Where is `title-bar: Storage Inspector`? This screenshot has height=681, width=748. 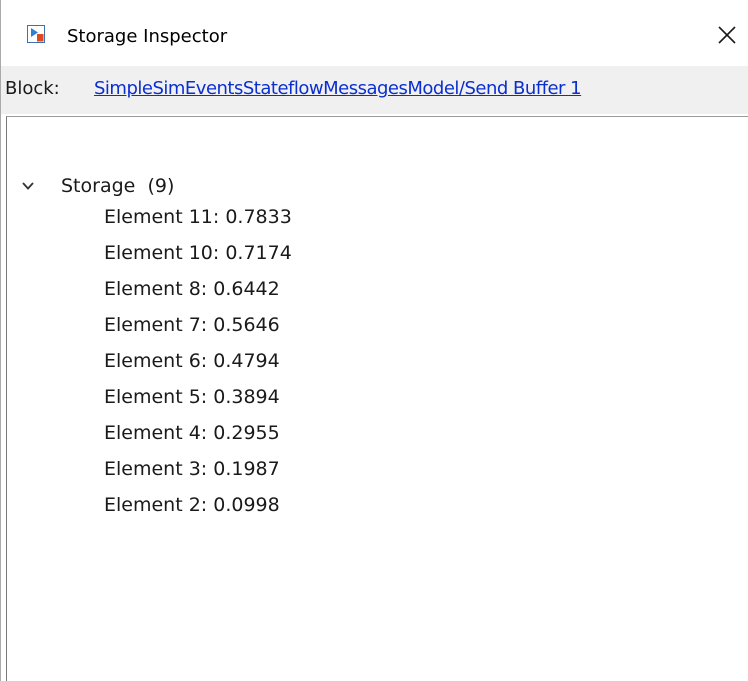
title-bar: Storage Inspector is located at coordinates (374, 33).